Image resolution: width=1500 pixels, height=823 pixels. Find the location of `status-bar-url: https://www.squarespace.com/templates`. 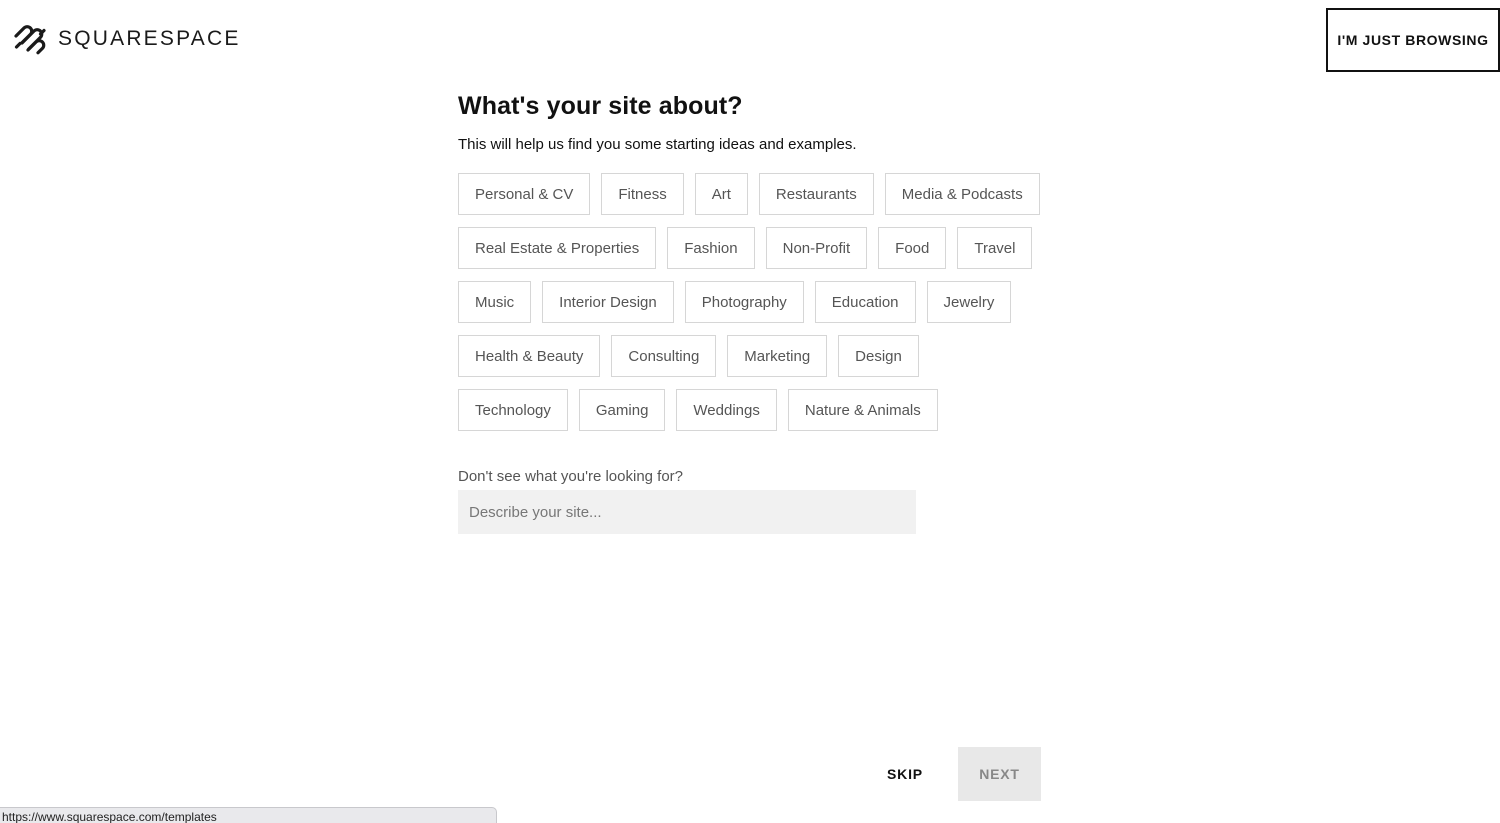

status-bar-url: https://www.squarespace.com/templates is located at coordinates (248, 815).